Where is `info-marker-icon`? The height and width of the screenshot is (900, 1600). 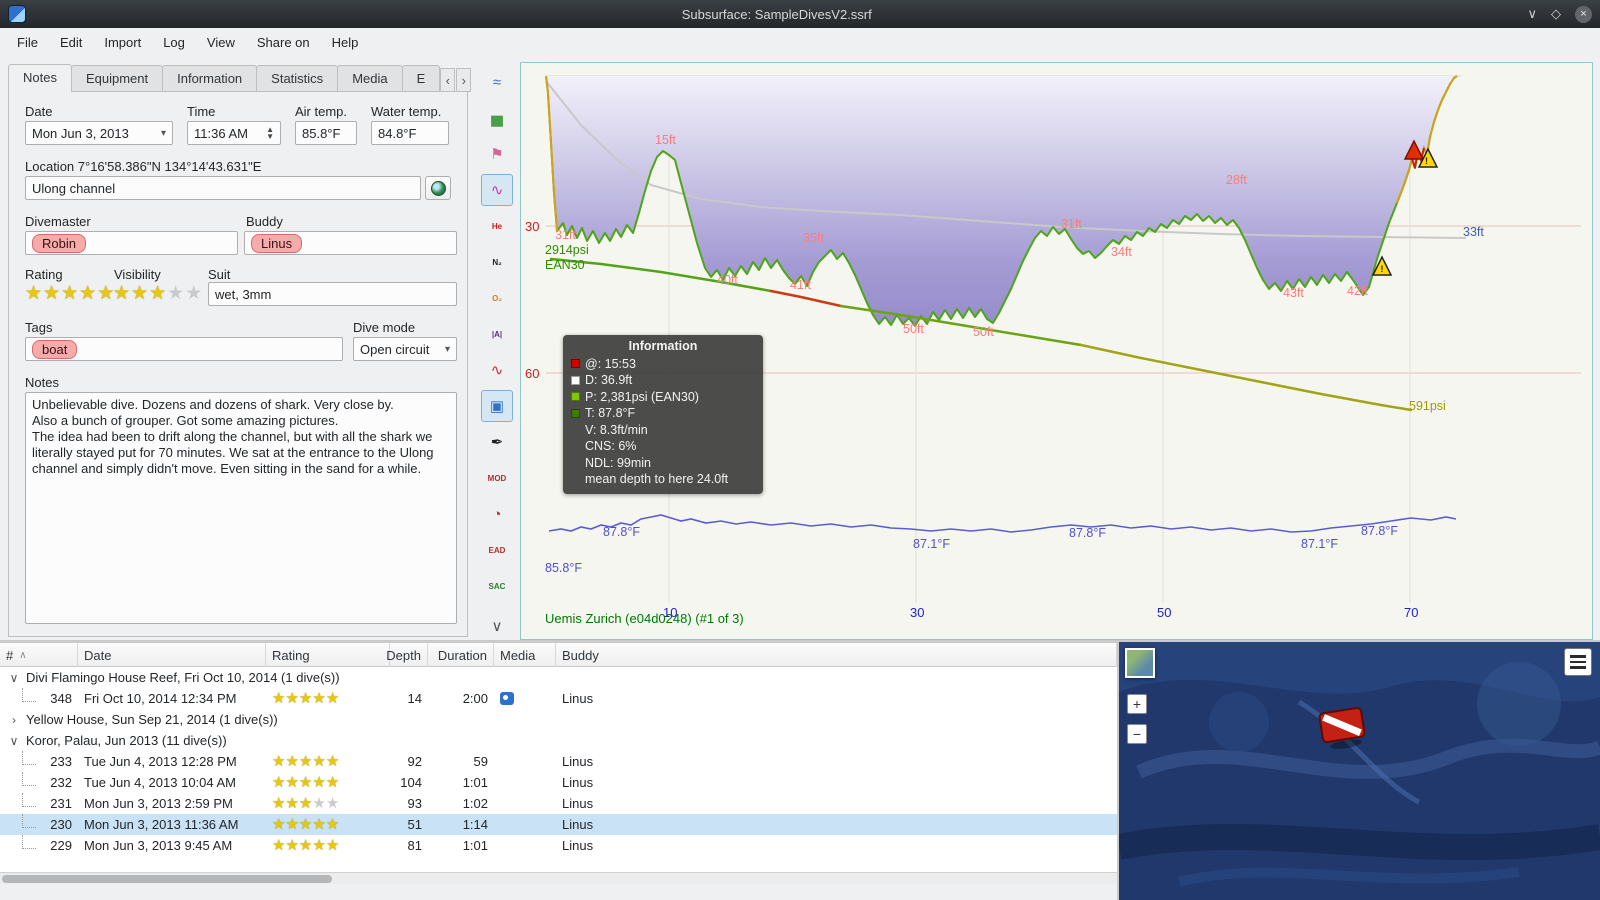 info-marker-icon is located at coordinates (575, 364).